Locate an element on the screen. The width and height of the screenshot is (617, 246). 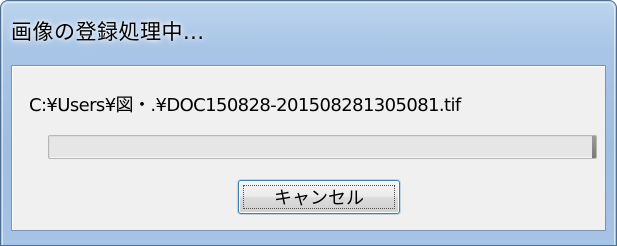
cancel-button-label: キャンセル is located at coordinates (319, 198).